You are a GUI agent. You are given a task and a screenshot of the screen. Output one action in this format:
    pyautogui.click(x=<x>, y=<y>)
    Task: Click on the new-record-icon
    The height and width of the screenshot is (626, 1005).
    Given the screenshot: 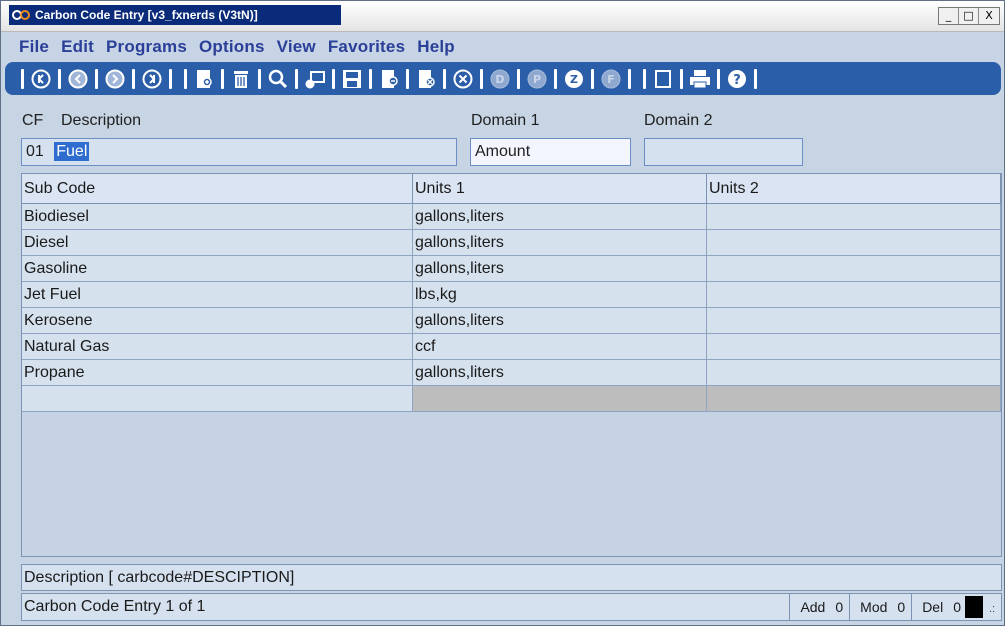 What is the action you would take?
    pyautogui.click(x=204, y=79)
    